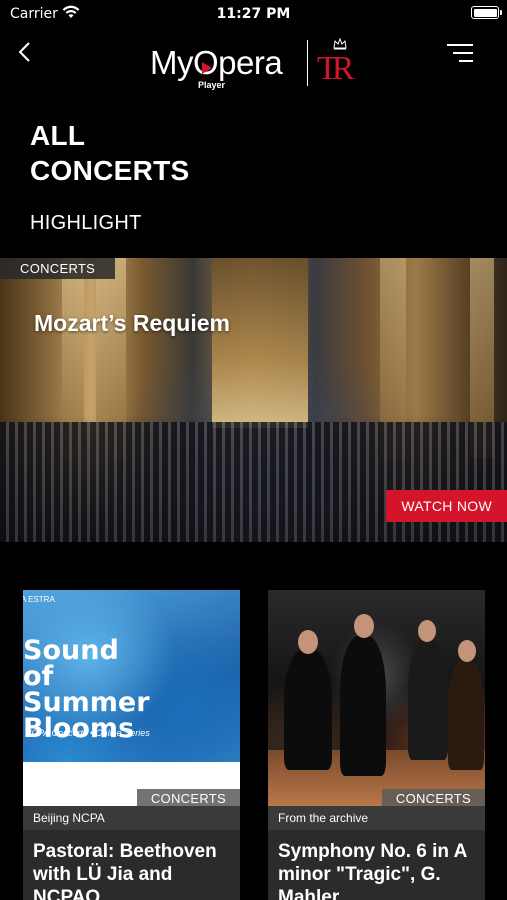 The image size is (507, 900). I want to click on battery-icon, so click(486, 12).